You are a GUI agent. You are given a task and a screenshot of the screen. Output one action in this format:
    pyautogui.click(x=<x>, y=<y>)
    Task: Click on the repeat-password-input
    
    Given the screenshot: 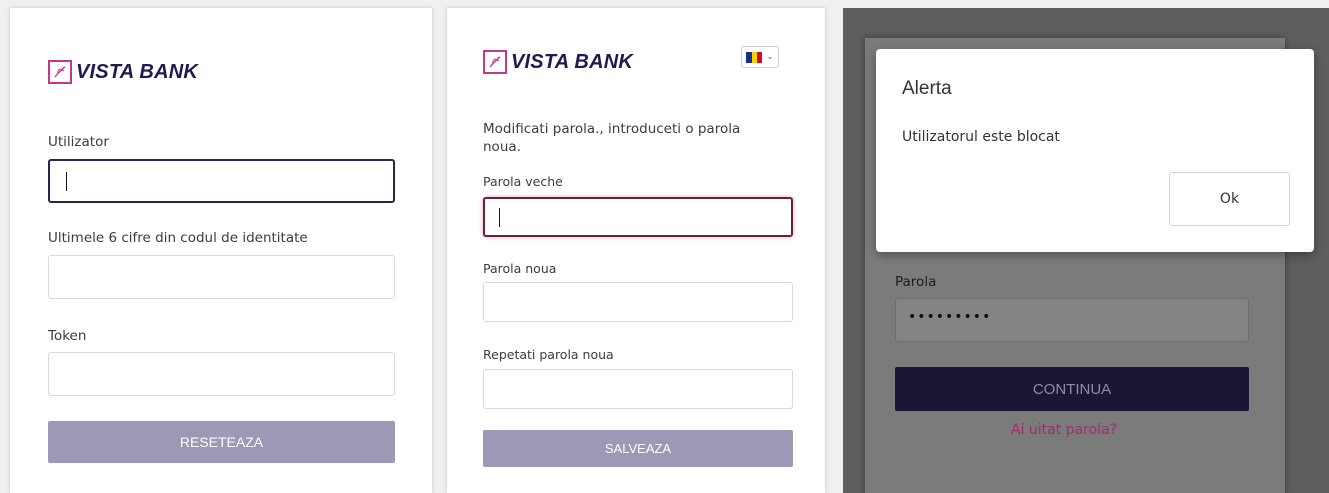 What is the action you would take?
    pyautogui.click(x=638, y=389)
    